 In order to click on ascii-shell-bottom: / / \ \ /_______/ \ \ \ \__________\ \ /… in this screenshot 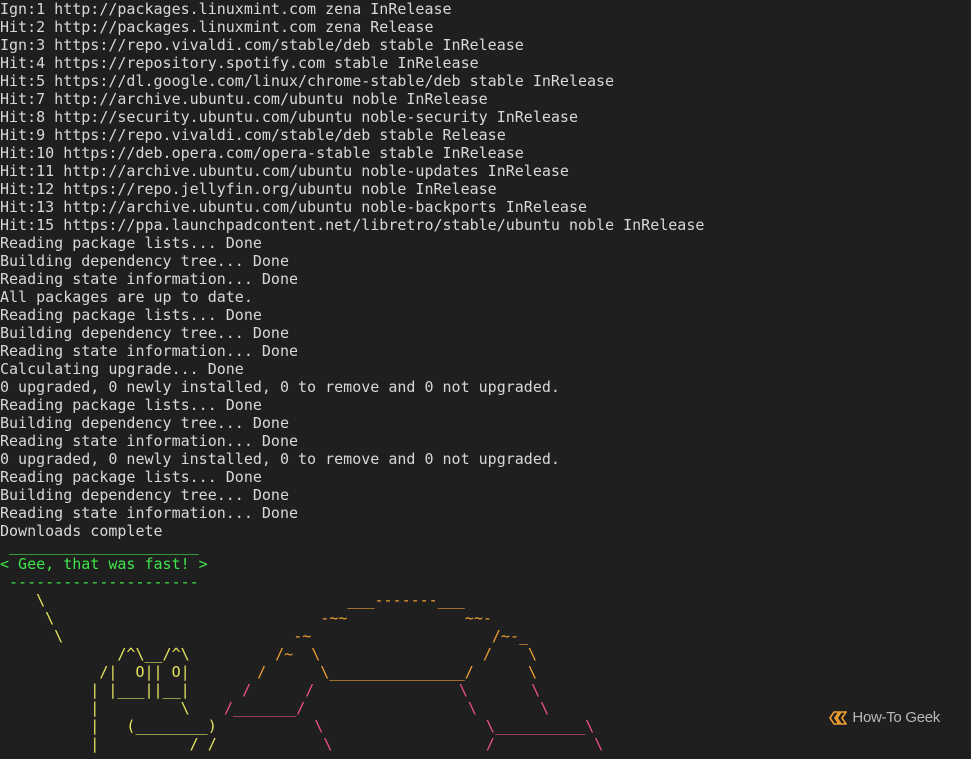, I will do `click(414, 717)`.